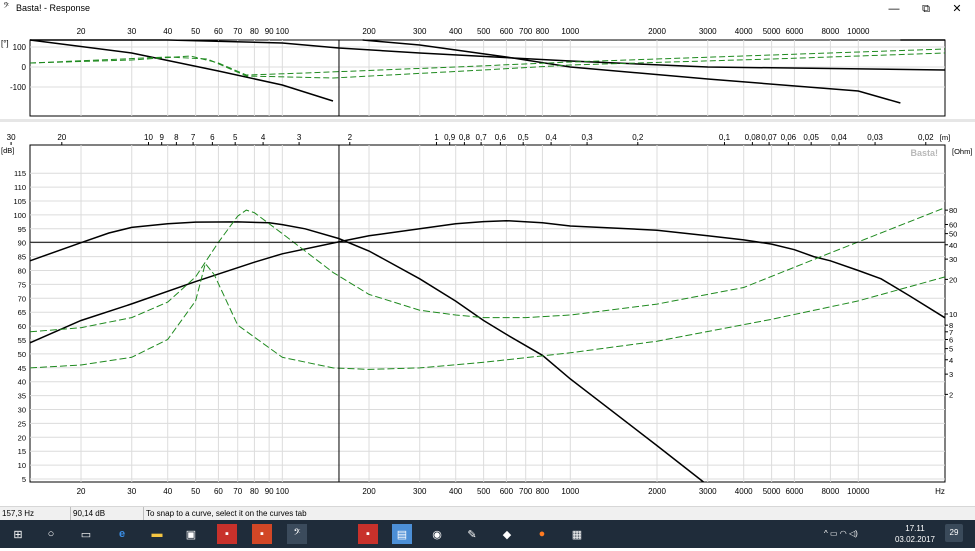  Describe the element at coordinates (195, 491) in the screenshot. I see `spl-freq-tick: 50` at that location.